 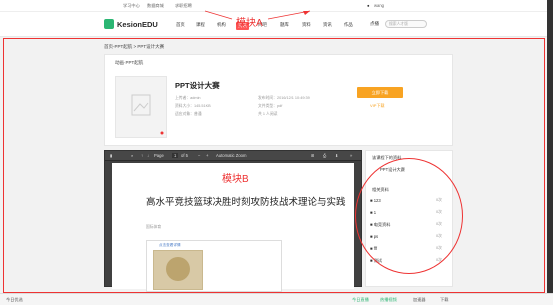 What do you see at coordinates (268, 114) in the screenshot?
I see `resource-readers: 共 1 人阅读` at bounding box center [268, 114].